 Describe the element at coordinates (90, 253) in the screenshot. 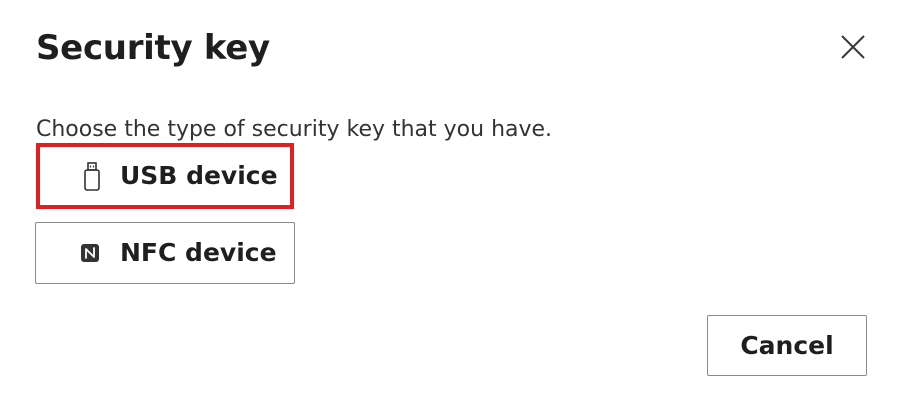

I see `nfc-icon` at that location.